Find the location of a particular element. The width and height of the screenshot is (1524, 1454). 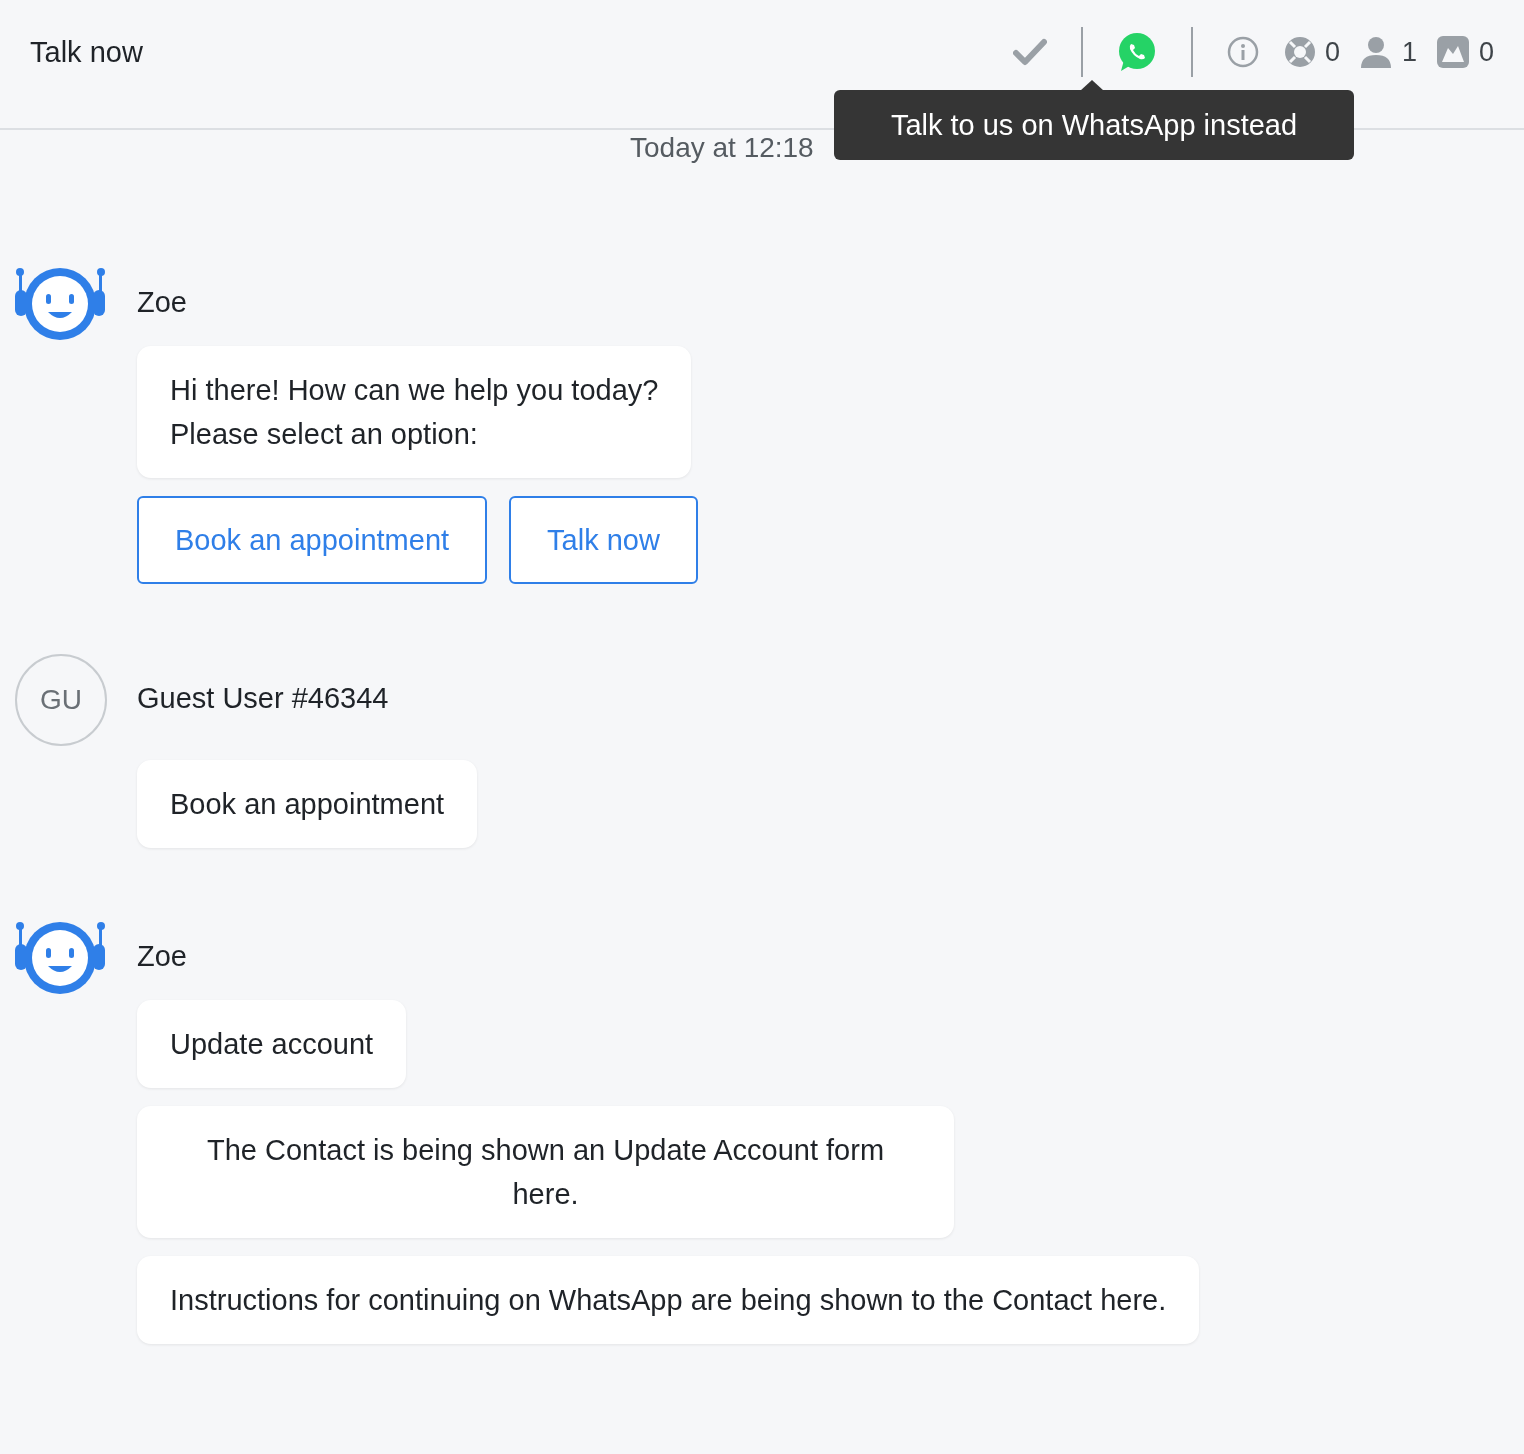

option-button: Book an appointment is located at coordinates (312, 540).